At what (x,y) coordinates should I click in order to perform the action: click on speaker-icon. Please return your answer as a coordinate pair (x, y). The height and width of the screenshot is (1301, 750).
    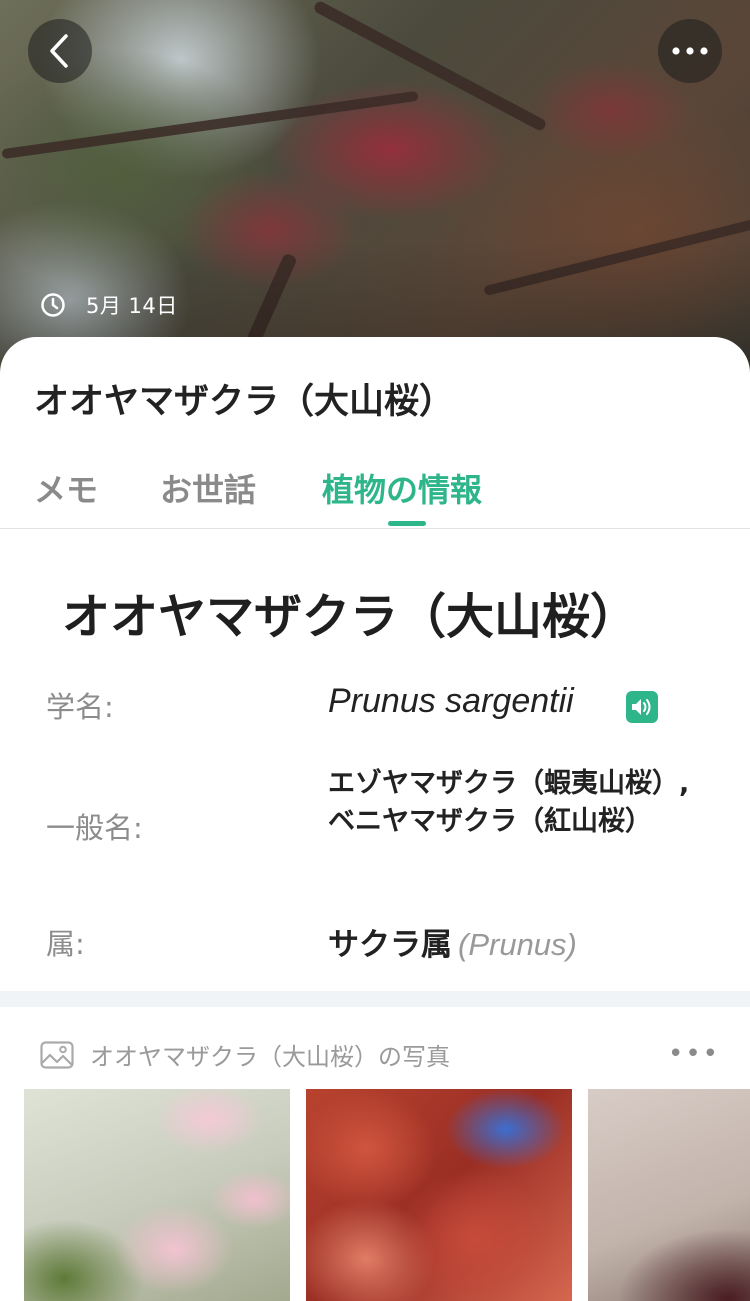
    Looking at the image, I should click on (641, 707).